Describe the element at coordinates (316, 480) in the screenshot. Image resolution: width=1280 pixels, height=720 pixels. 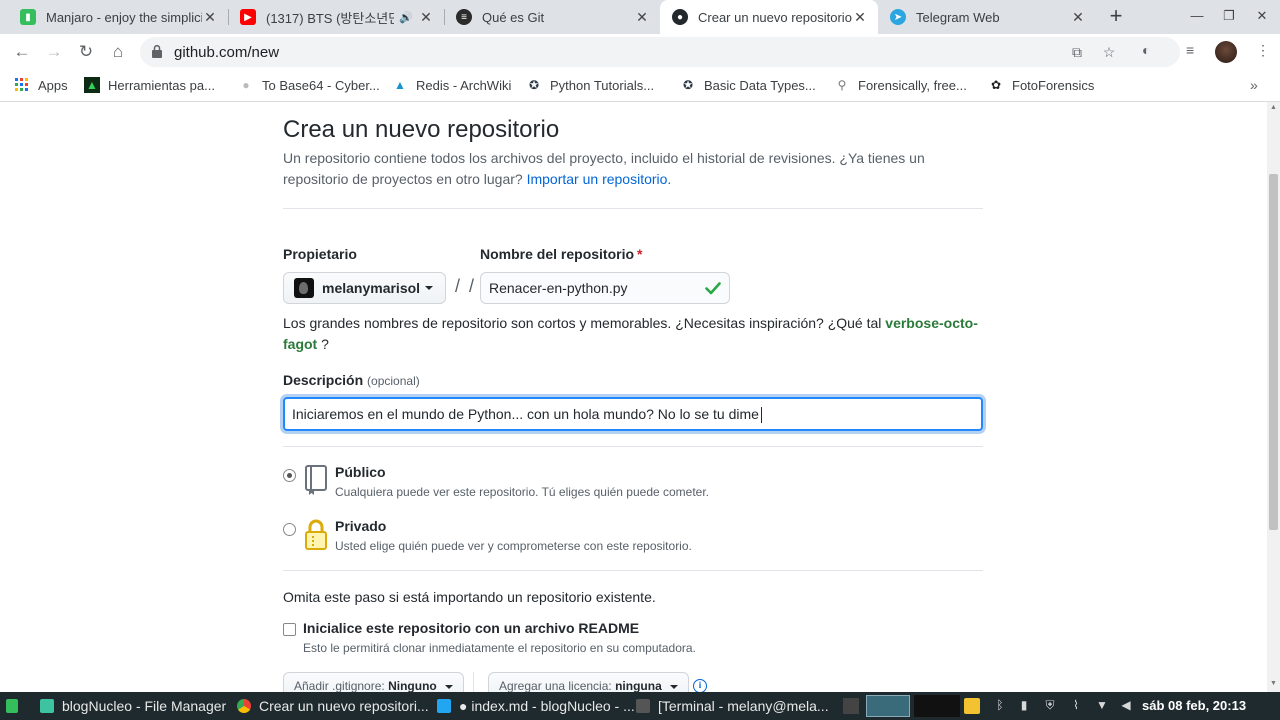
I see `repo-book-icon` at that location.